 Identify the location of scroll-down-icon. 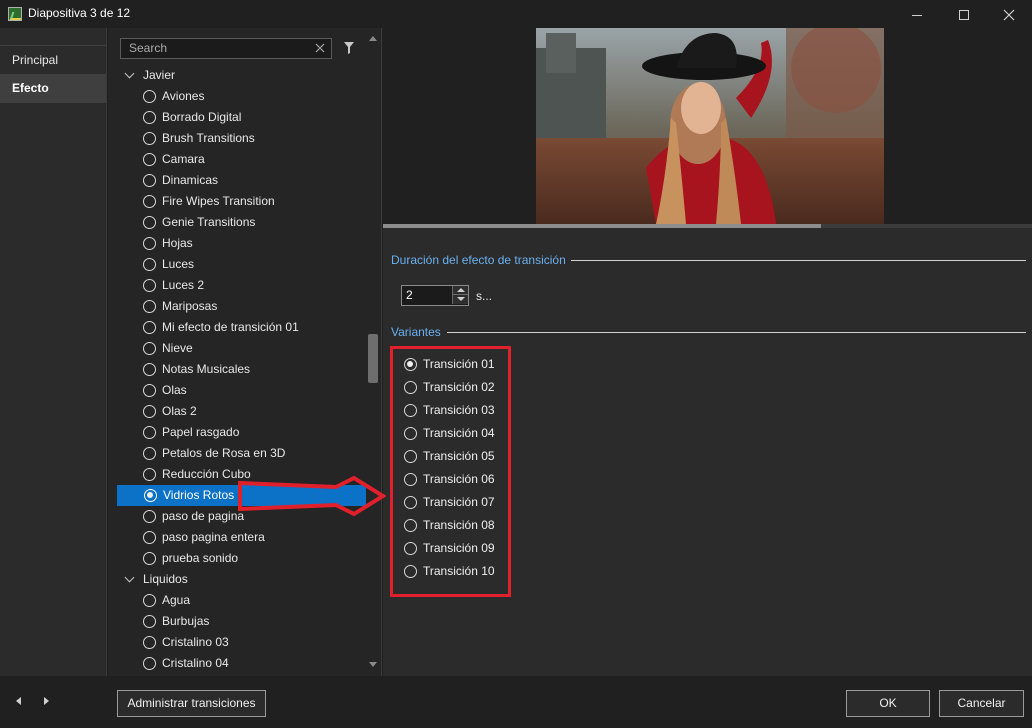
(373, 664).